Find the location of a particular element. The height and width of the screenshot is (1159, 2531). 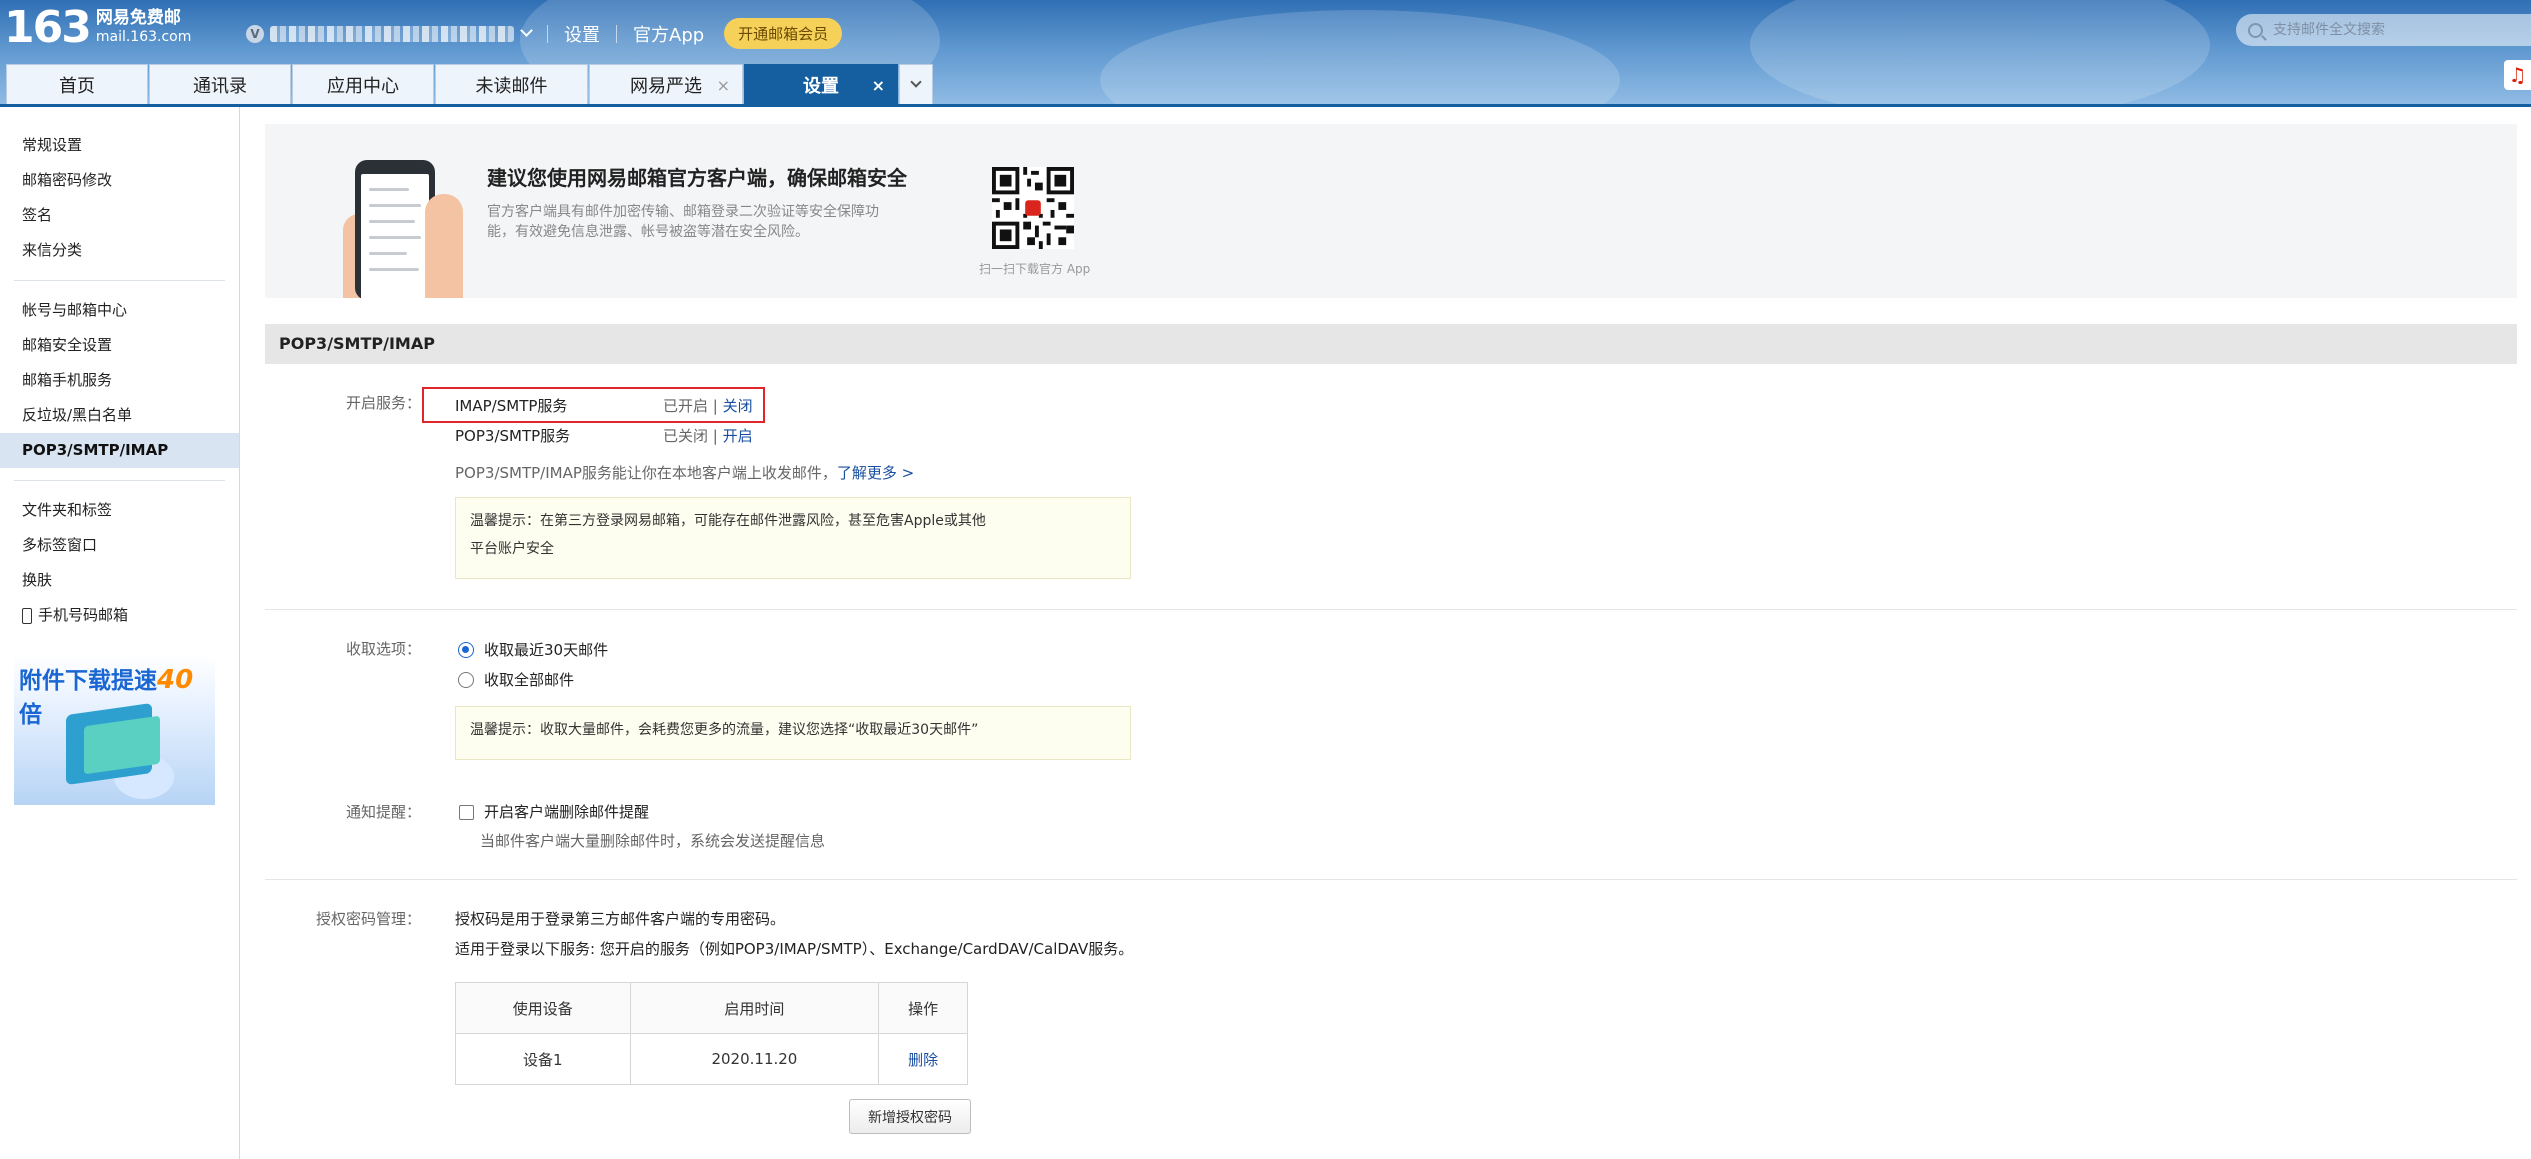

table-header-row: 使用设备 启用时间 操作 is located at coordinates (711, 1008).